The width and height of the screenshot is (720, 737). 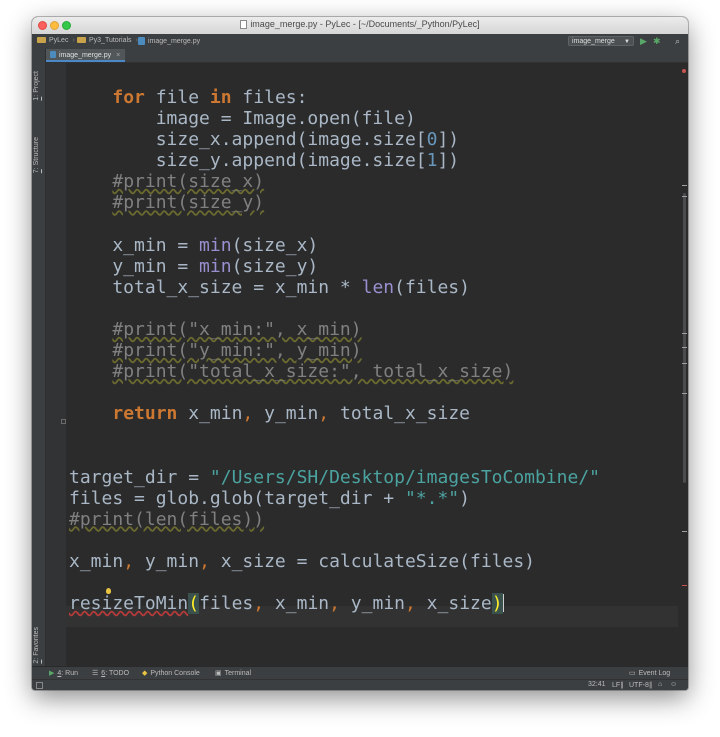 What do you see at coordinates (657, 41) in the screenshot?
I see `debug-icon: ✱` at bounding box center [657, 41].